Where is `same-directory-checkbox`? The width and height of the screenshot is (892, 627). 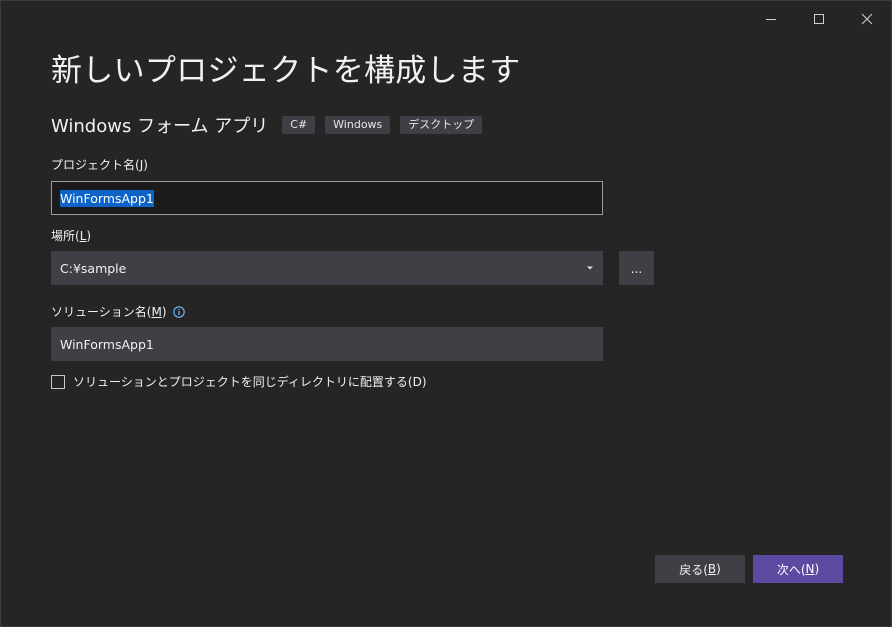
same-directory-checkbox is located at coordinates (58, 381).